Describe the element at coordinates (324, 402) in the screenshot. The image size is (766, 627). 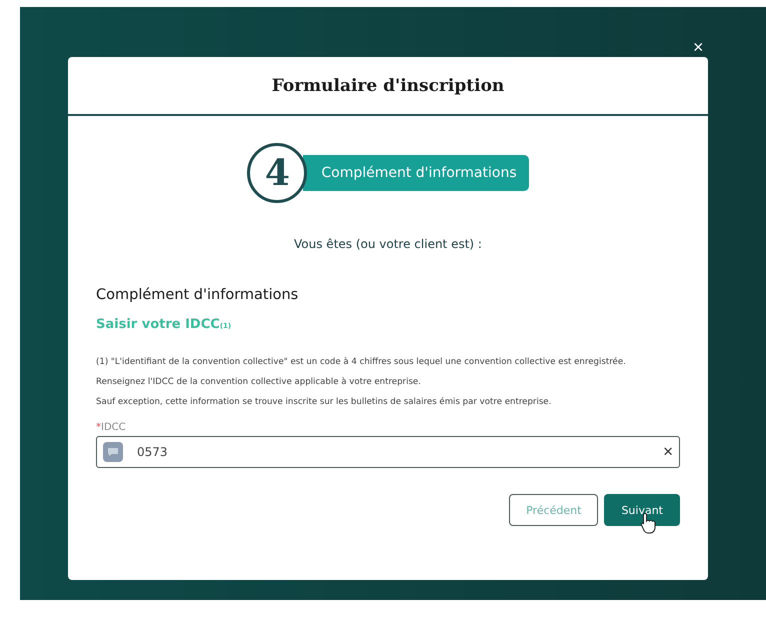
I see `footnote-text: Sauf exception, cette information se trouve inscrite sur les bulletins de salaires émis par votre entreprise.` at that location.